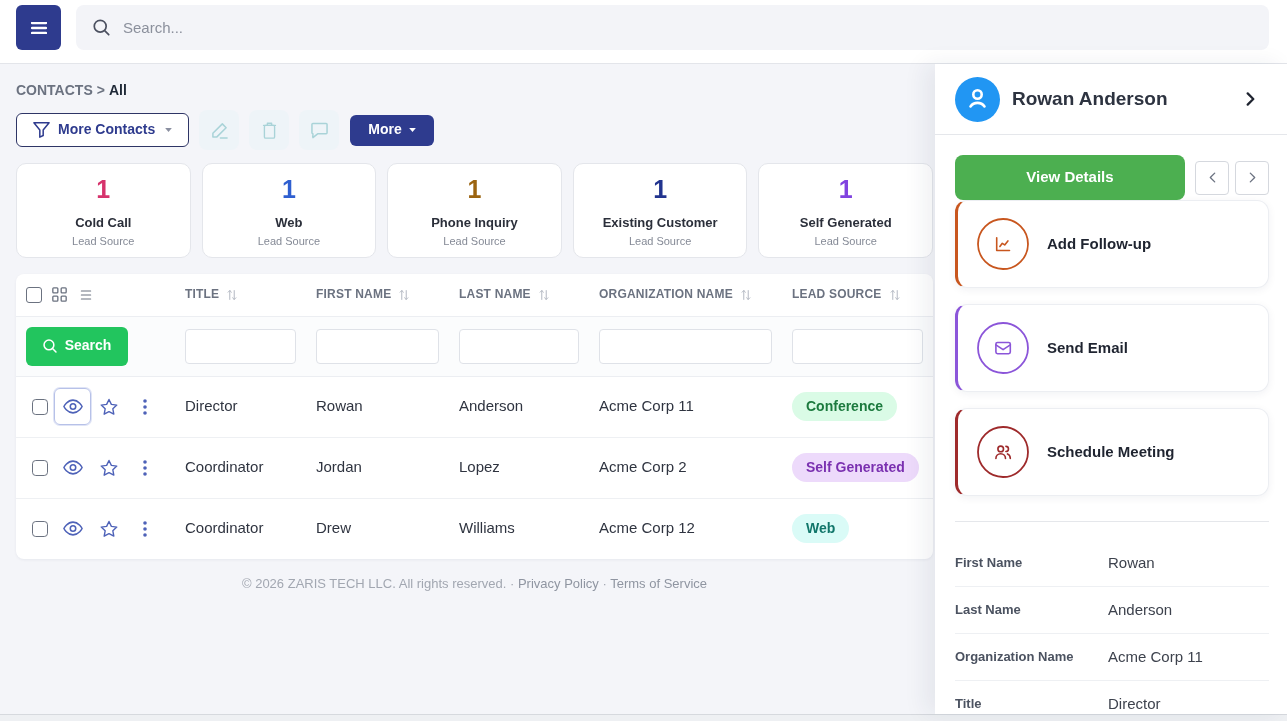  Describe the element at coordinates (845, 406) in the screenshot. I see `lead-source-tag: Conference` at that location.